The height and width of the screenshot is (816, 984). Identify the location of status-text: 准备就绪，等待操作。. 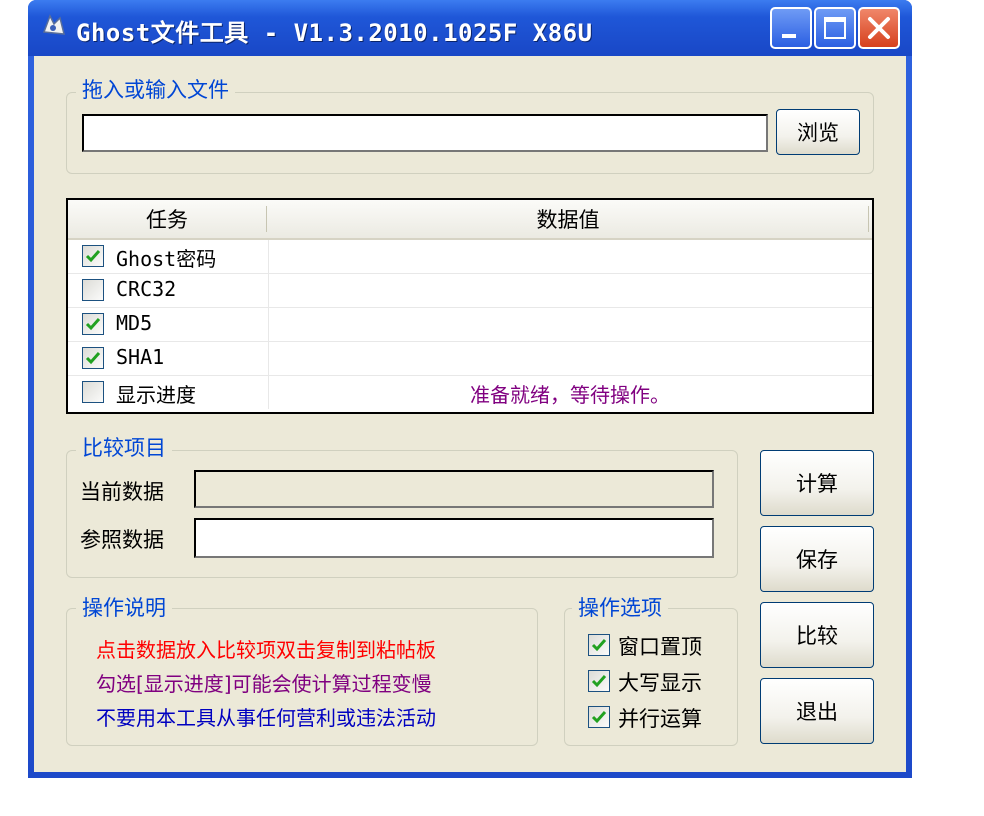
(570, 395).